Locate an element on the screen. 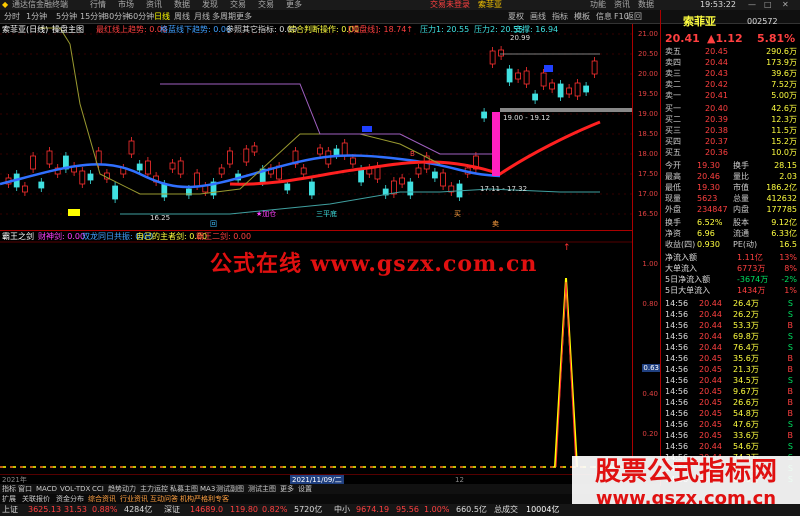 This screenshot has height=516, width=800. tab-window: 窗口 is located at coordinates (25, 489).